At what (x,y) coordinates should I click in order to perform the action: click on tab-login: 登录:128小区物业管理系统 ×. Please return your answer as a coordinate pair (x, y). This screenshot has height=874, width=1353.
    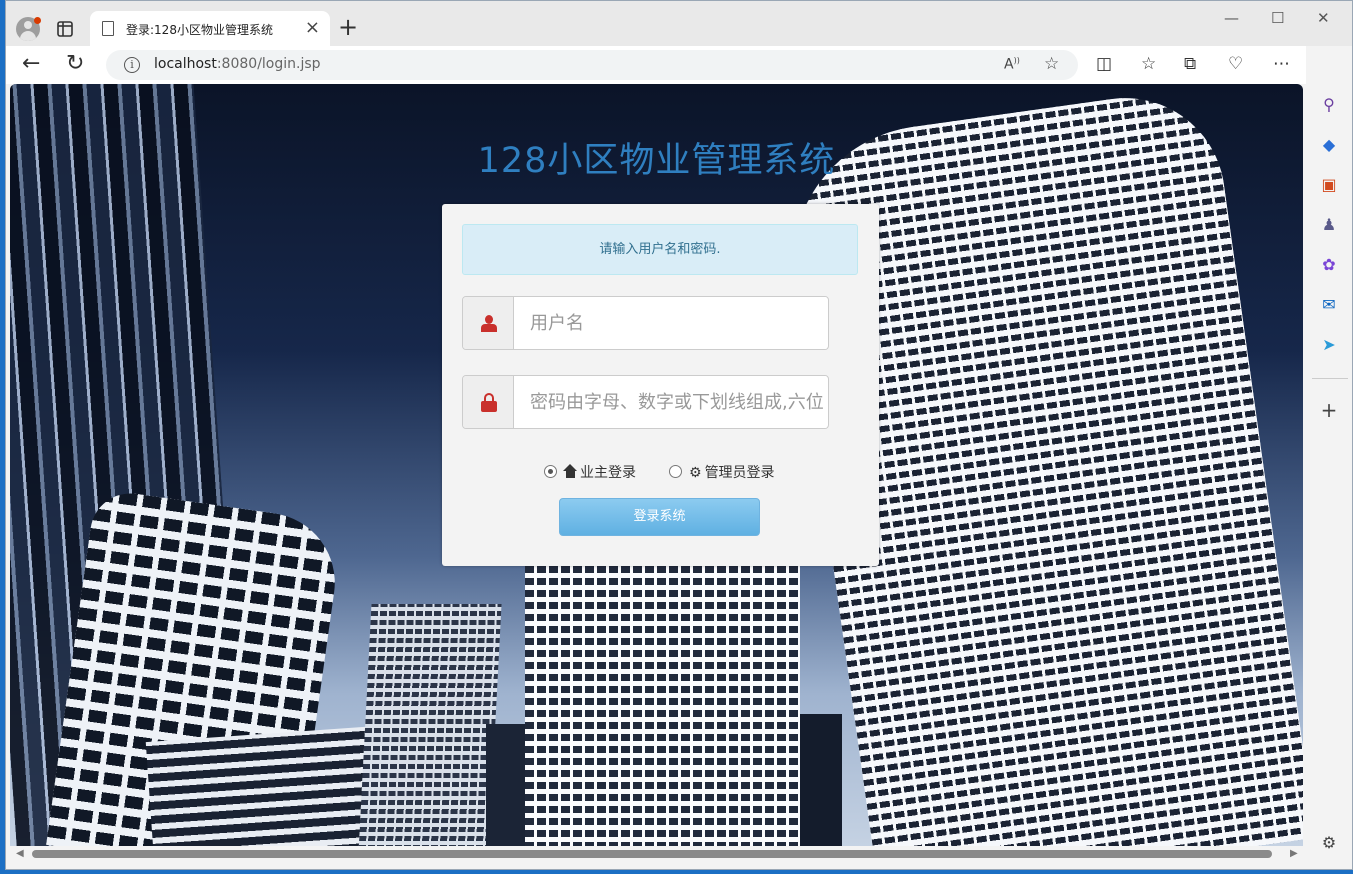
    Looking at the image, I should click on (210, 29).